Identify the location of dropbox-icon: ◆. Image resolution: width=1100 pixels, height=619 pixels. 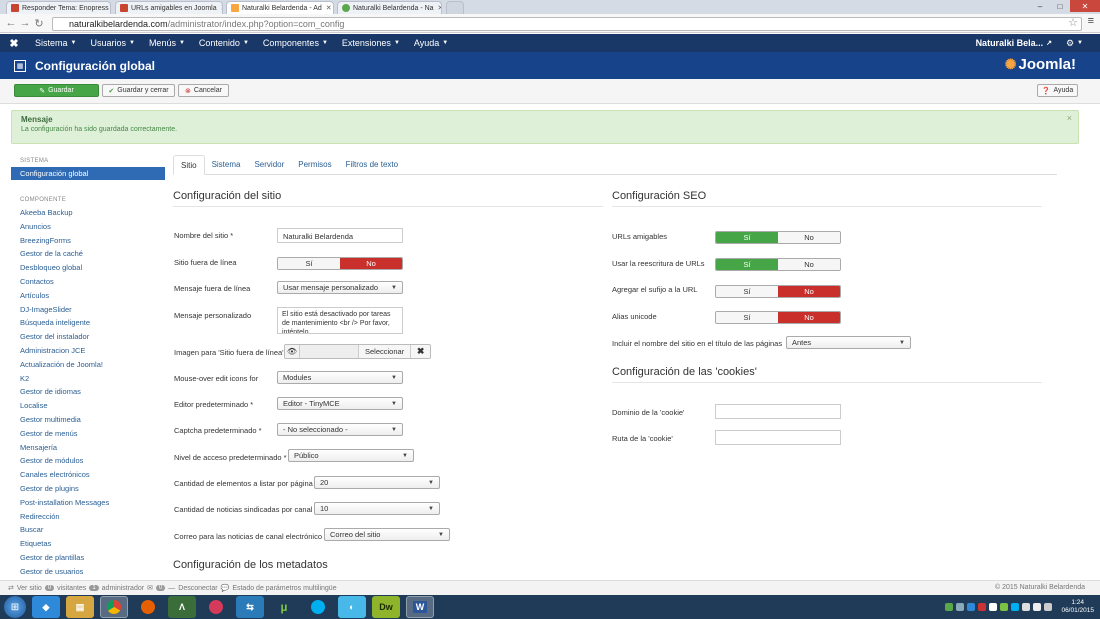
(46, 607).